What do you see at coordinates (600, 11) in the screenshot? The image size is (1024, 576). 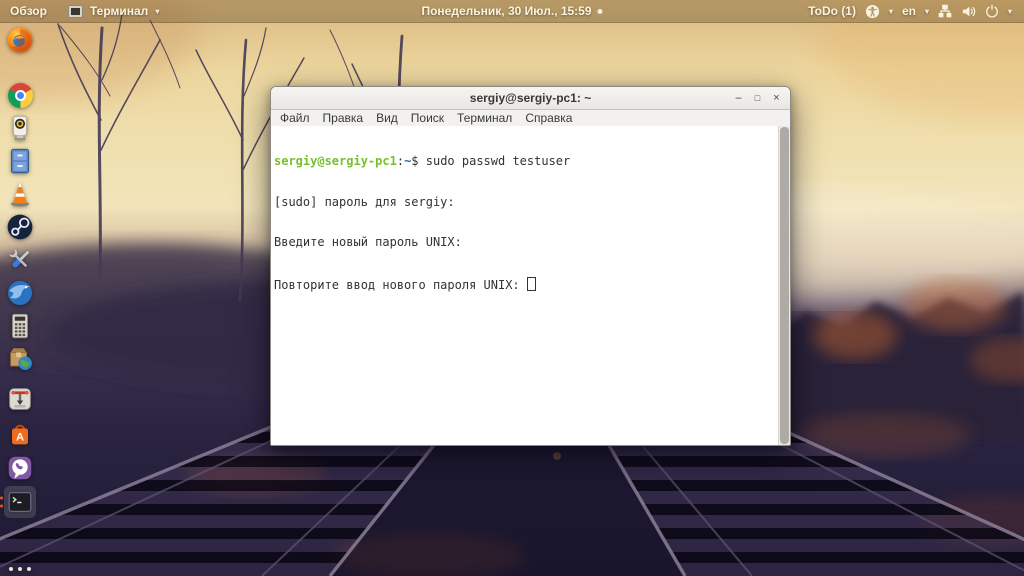 I see `notification-dot` at bounding box center [600, 11].